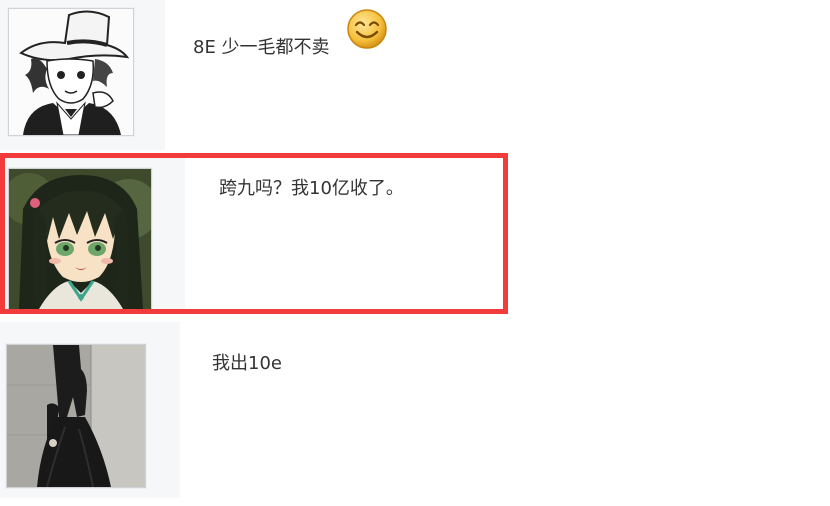  What do you see at coordinates (367, 29) in the screenshot?
I see `smile-emoji-icon` at bounding box center [367, 29].